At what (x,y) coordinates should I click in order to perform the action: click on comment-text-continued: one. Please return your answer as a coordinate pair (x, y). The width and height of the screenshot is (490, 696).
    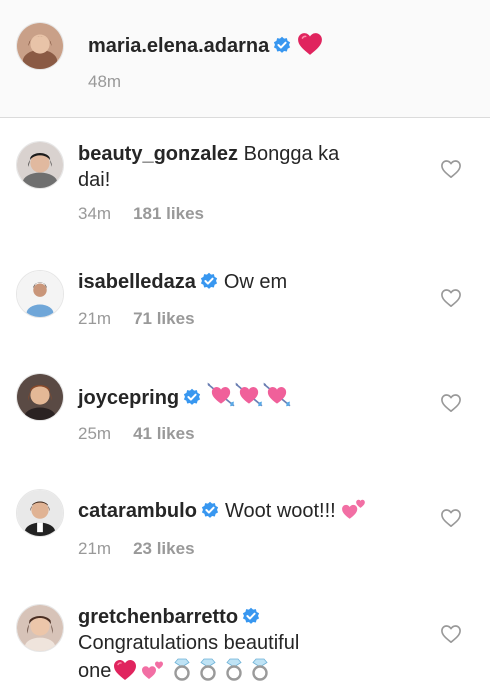
    Looking at the image, I should click on (95, 671).